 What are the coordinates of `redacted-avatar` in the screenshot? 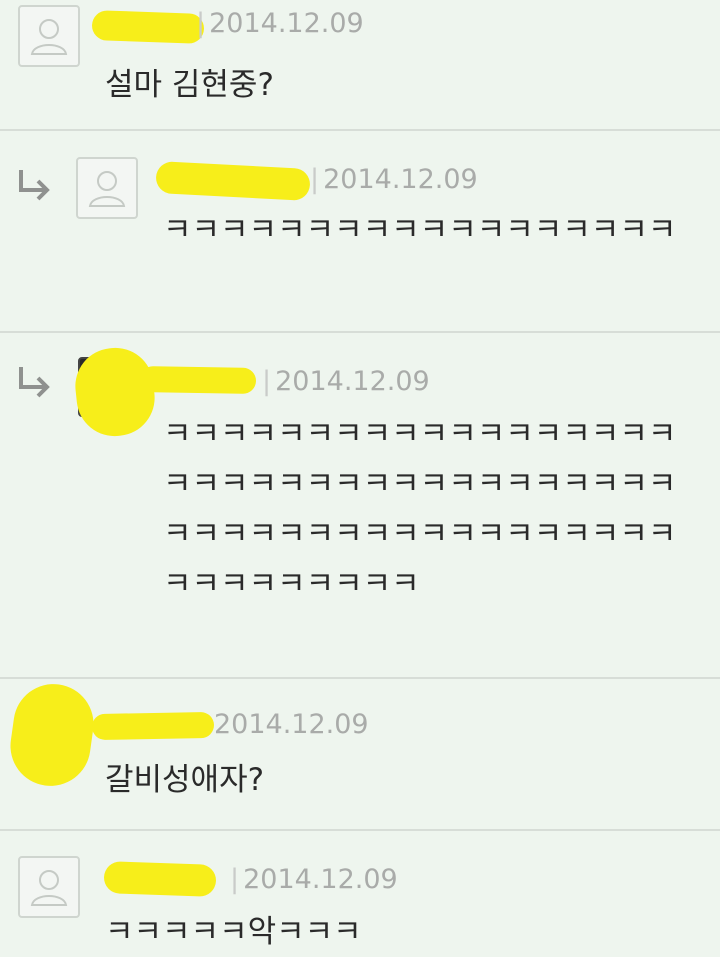 It's located at (52, 735).